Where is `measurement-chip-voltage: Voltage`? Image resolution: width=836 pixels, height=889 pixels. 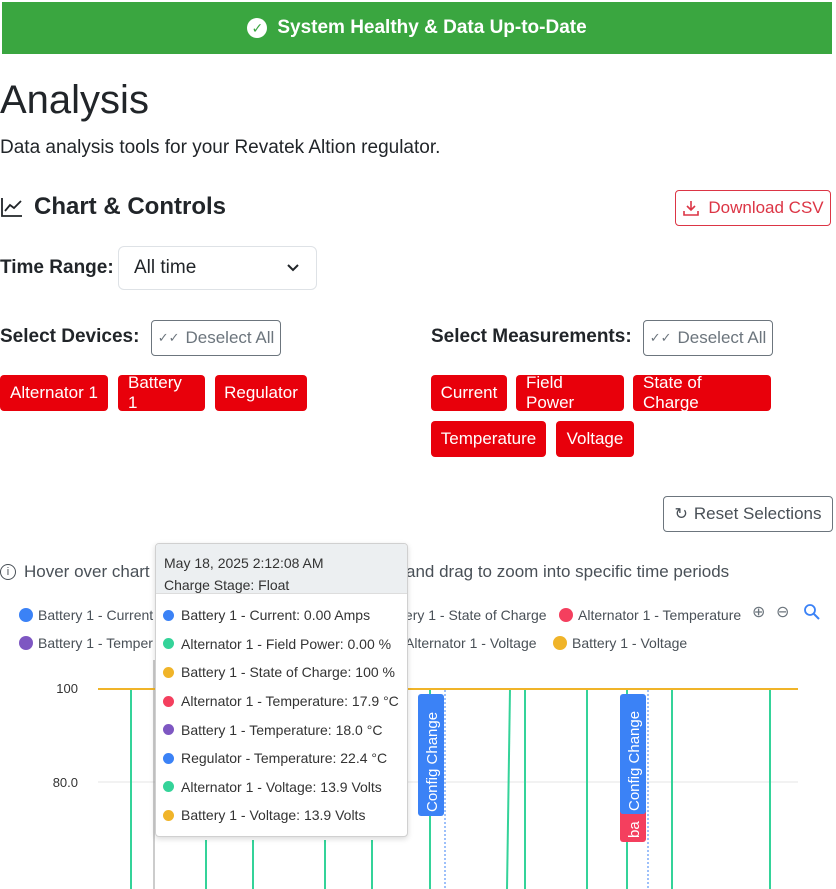 measurement-chip-voltage: Voltage is located at coordinates (595, 439).